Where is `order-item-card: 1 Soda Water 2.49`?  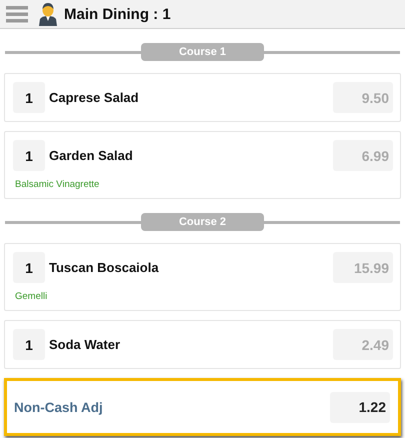 order-item-card: 1 Soda Water 2.49 is located at coordinates (202, 344).